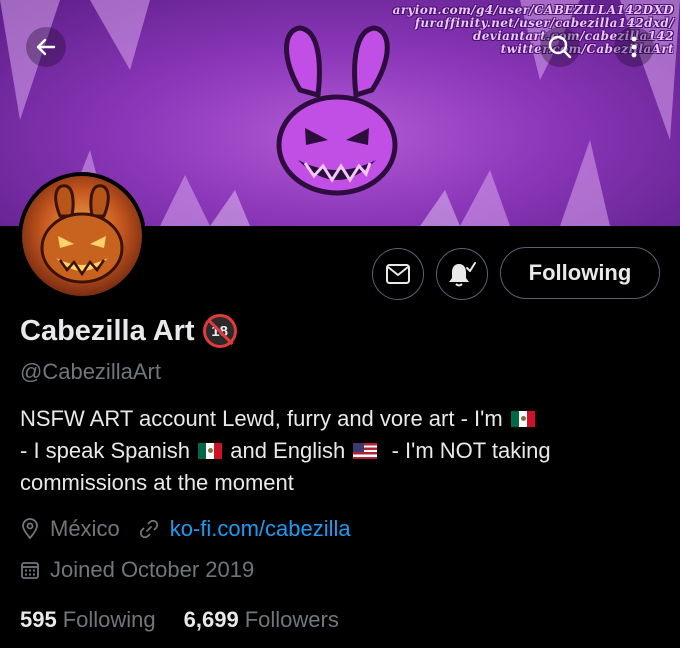  I want to click on followers-label: Followers, so click(291, 619).